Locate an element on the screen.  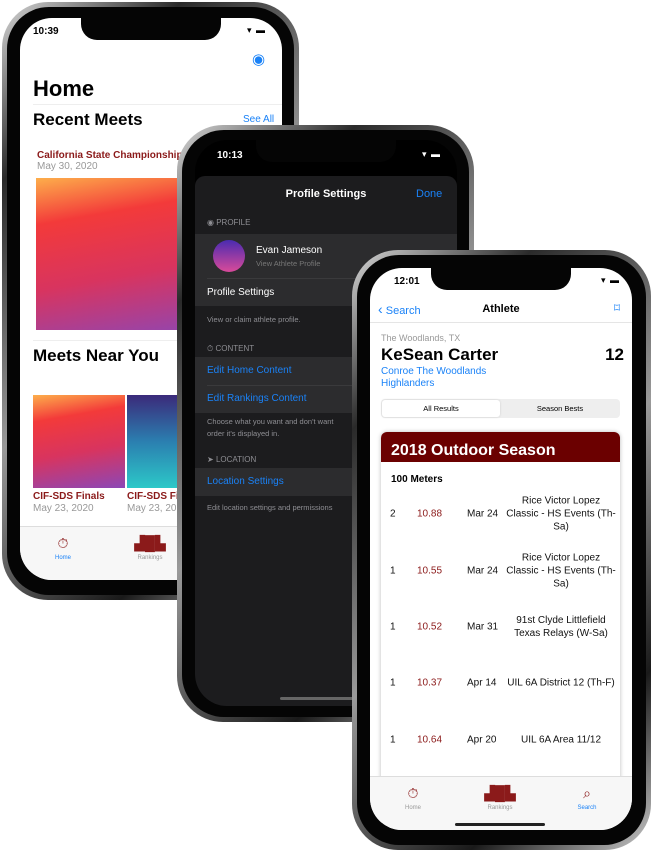
section-header-content: ⏱ CONTENT is located at coordinates (230, 349).